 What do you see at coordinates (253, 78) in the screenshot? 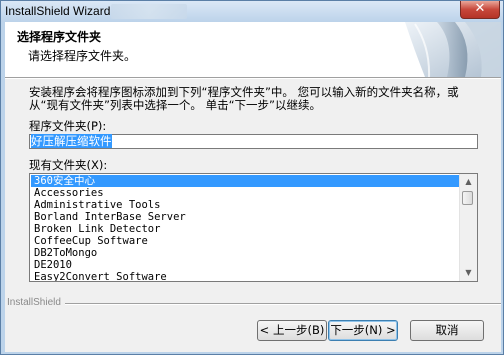
I see `header-separator` at bounding box center [253, 78].